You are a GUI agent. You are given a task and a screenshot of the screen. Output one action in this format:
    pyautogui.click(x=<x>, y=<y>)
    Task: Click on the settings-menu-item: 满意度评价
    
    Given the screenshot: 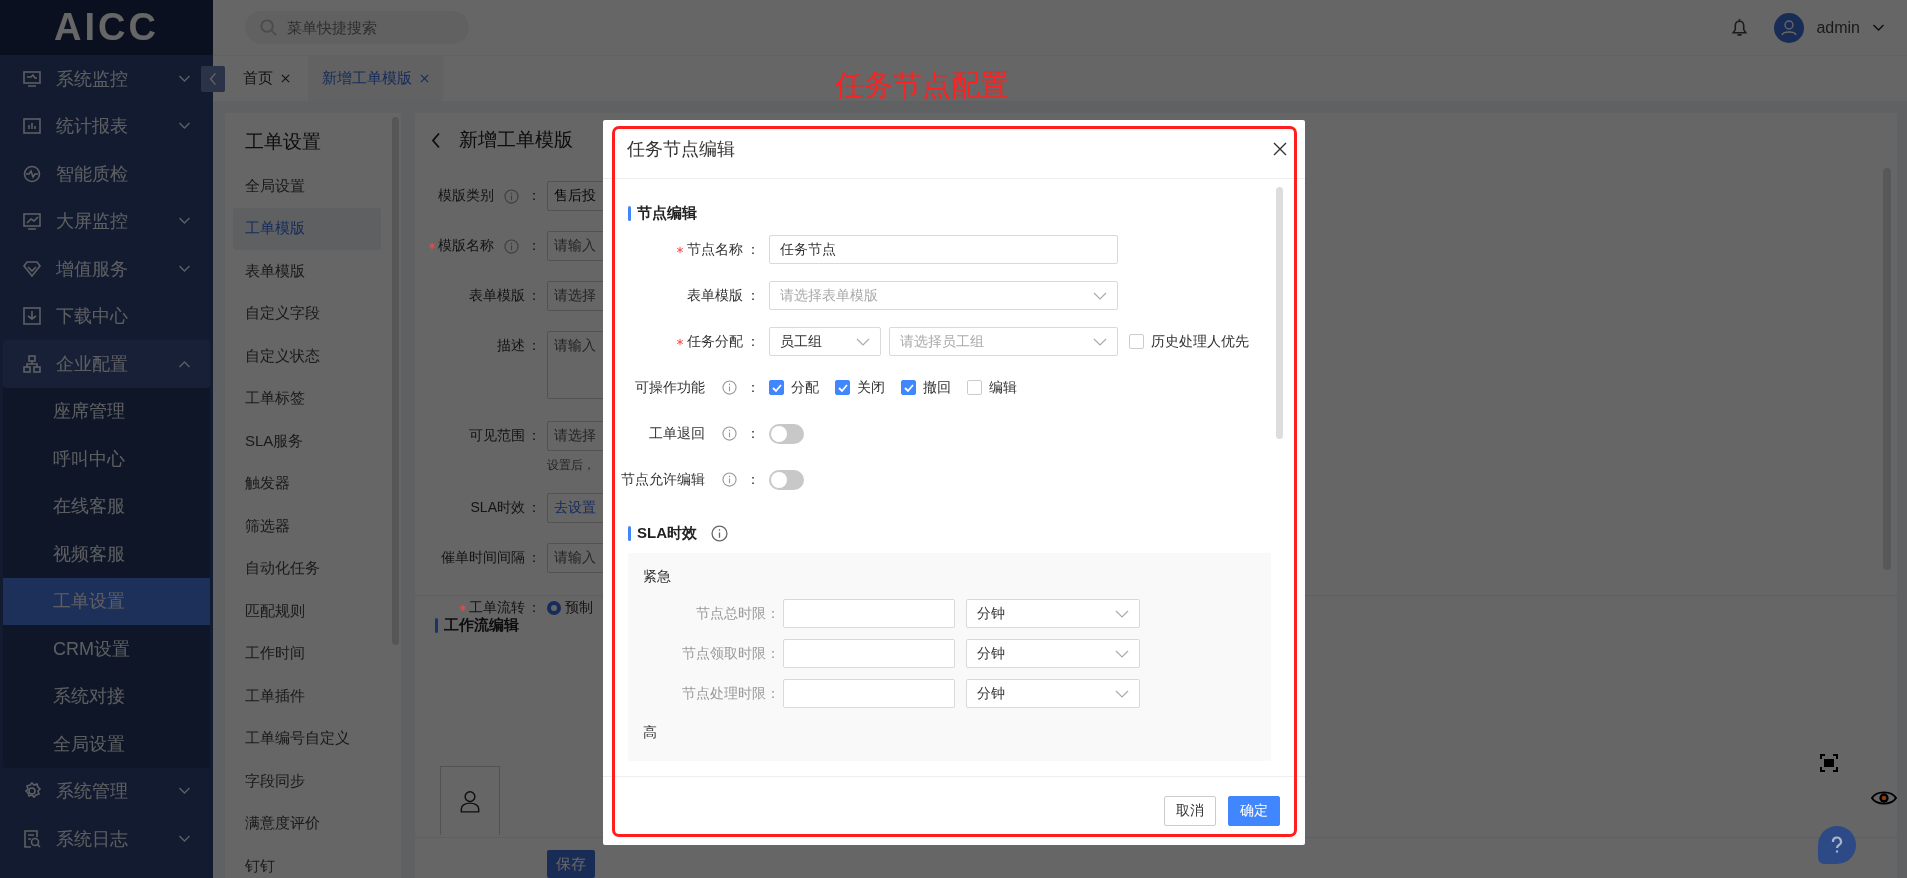 What is the action you would take?
    pyautogui.click(x=313, y=823)
    